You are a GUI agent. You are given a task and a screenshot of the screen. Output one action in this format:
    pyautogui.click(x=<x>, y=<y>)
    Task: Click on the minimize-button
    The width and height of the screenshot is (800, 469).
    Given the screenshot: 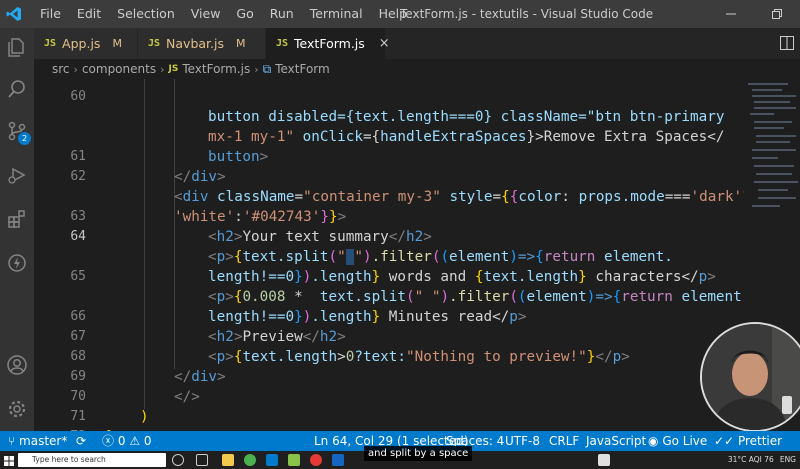 What is the action you would take?
    pyautogui.click(x=731, y=14)
    